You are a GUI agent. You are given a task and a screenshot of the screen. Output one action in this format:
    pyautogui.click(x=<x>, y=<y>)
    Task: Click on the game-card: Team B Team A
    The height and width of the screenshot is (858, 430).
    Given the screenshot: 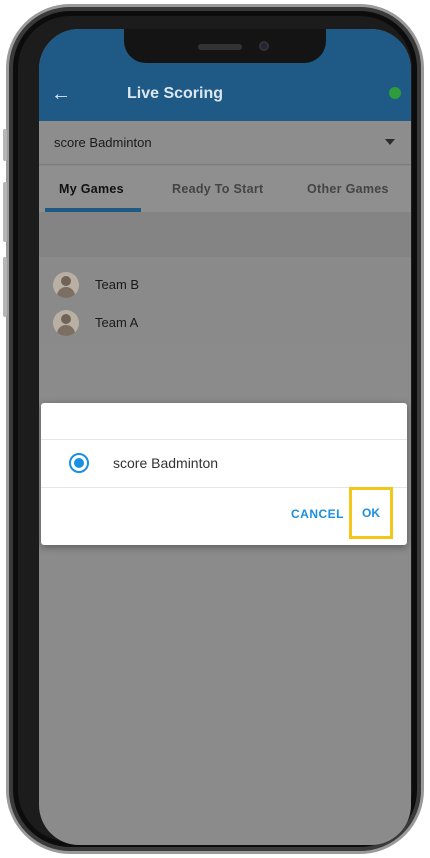 What is the action you would take?
    pyautogui.click(x=225, y=301)
    